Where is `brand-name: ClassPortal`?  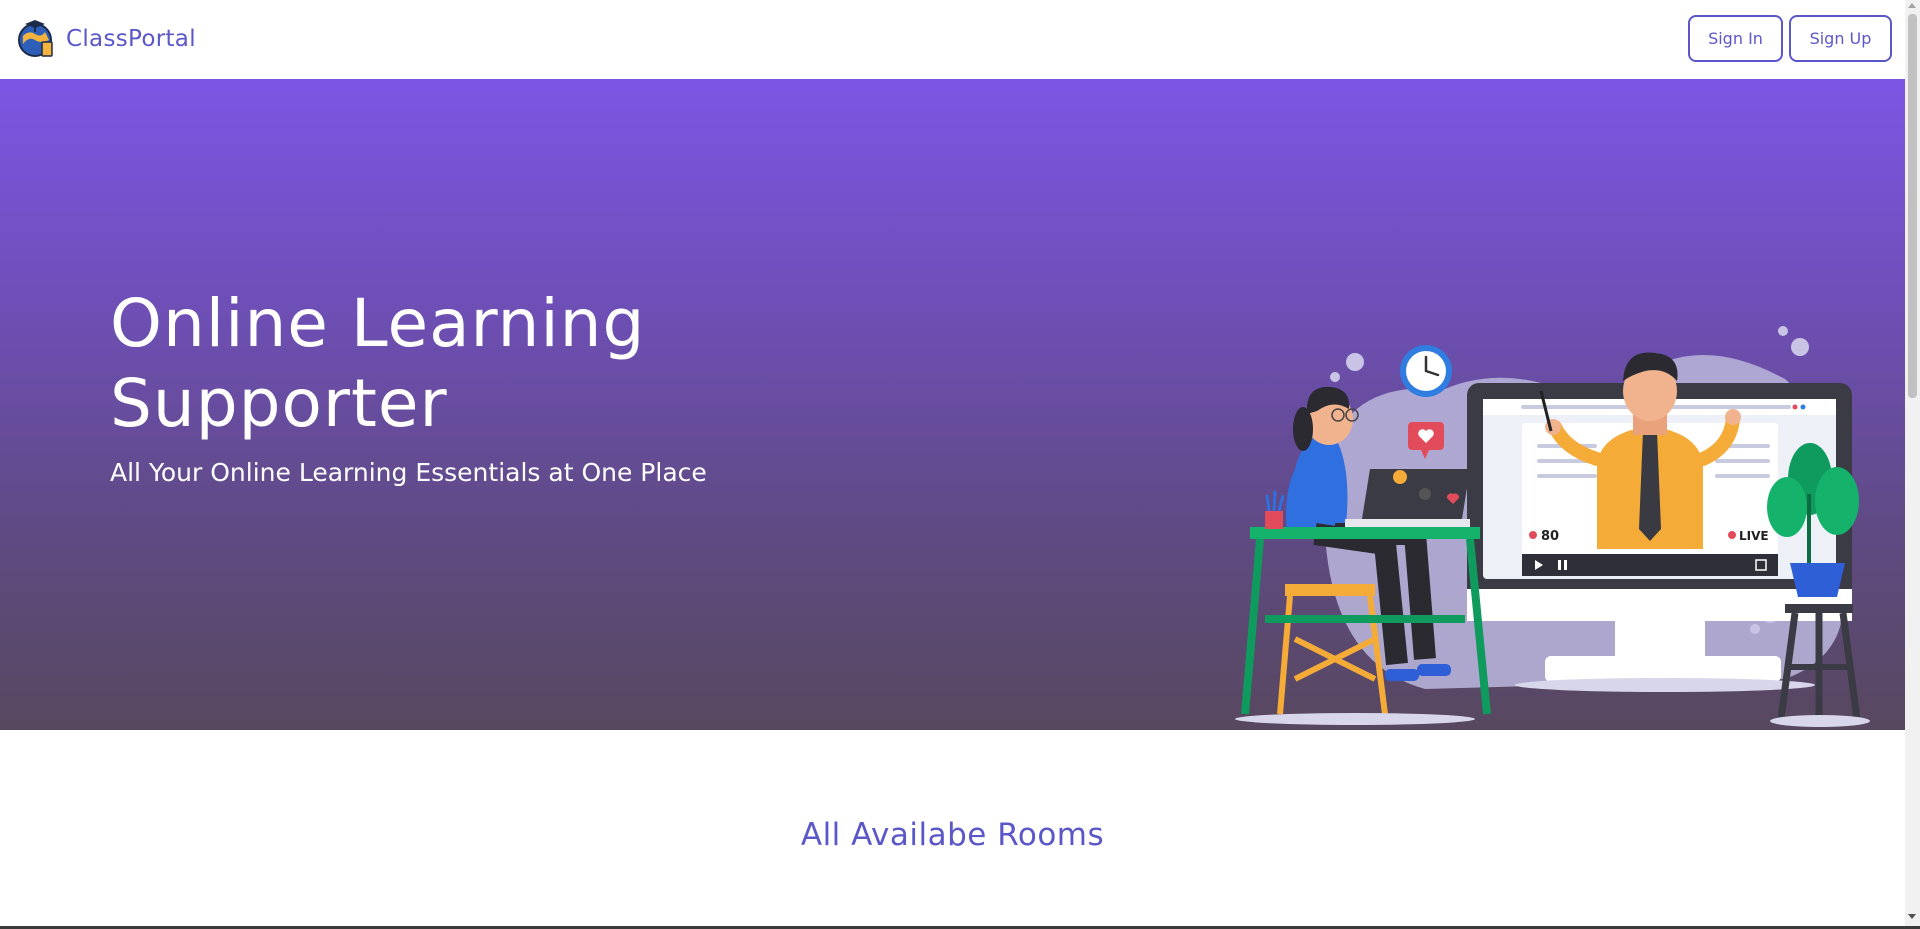
brand-name: ClassPortal is located at coordinates (131, 39).